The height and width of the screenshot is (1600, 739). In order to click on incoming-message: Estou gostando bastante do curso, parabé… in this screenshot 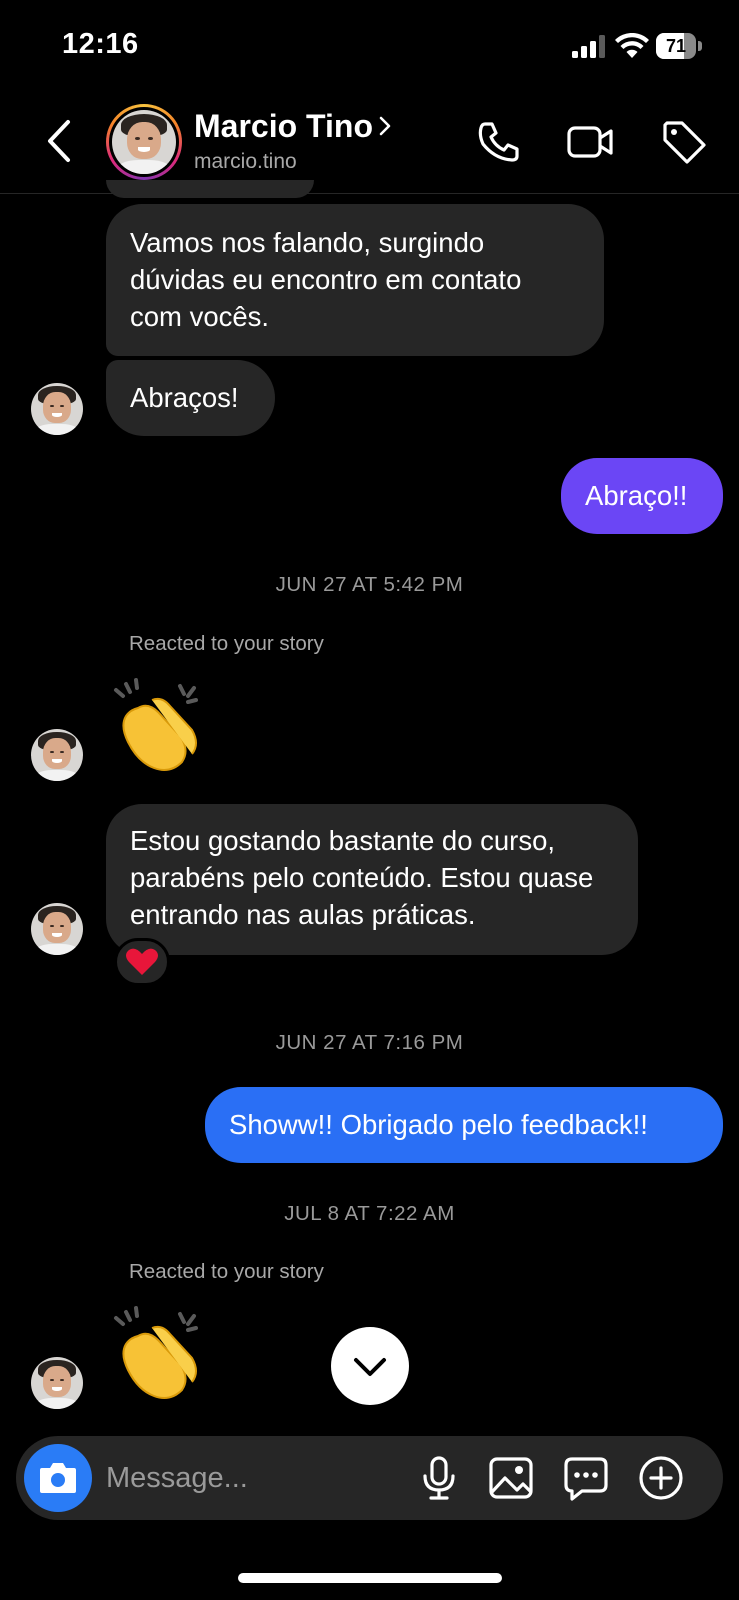, I will do `click(372, 879)`.